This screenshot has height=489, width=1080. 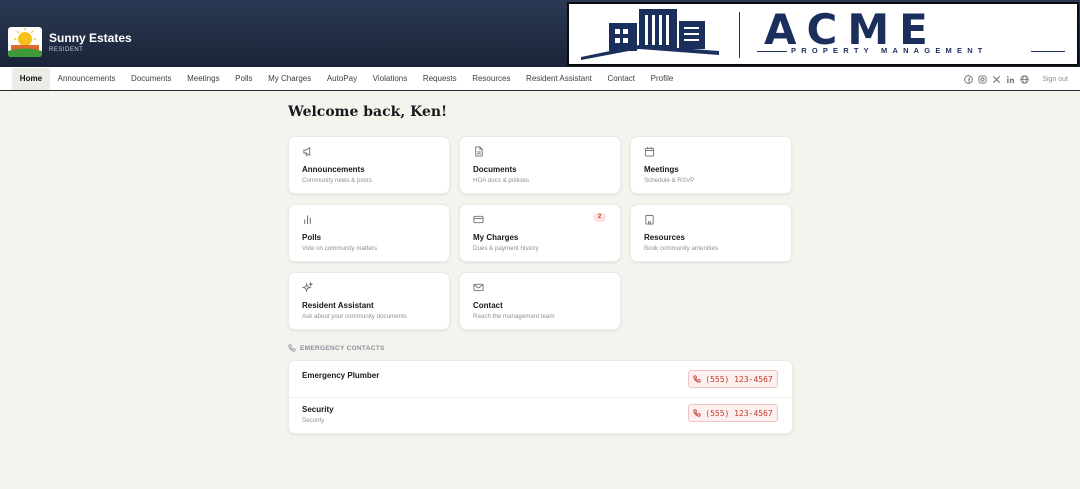 I want to click on brand-name: Sunny Estates, so click(x=90, y=38).